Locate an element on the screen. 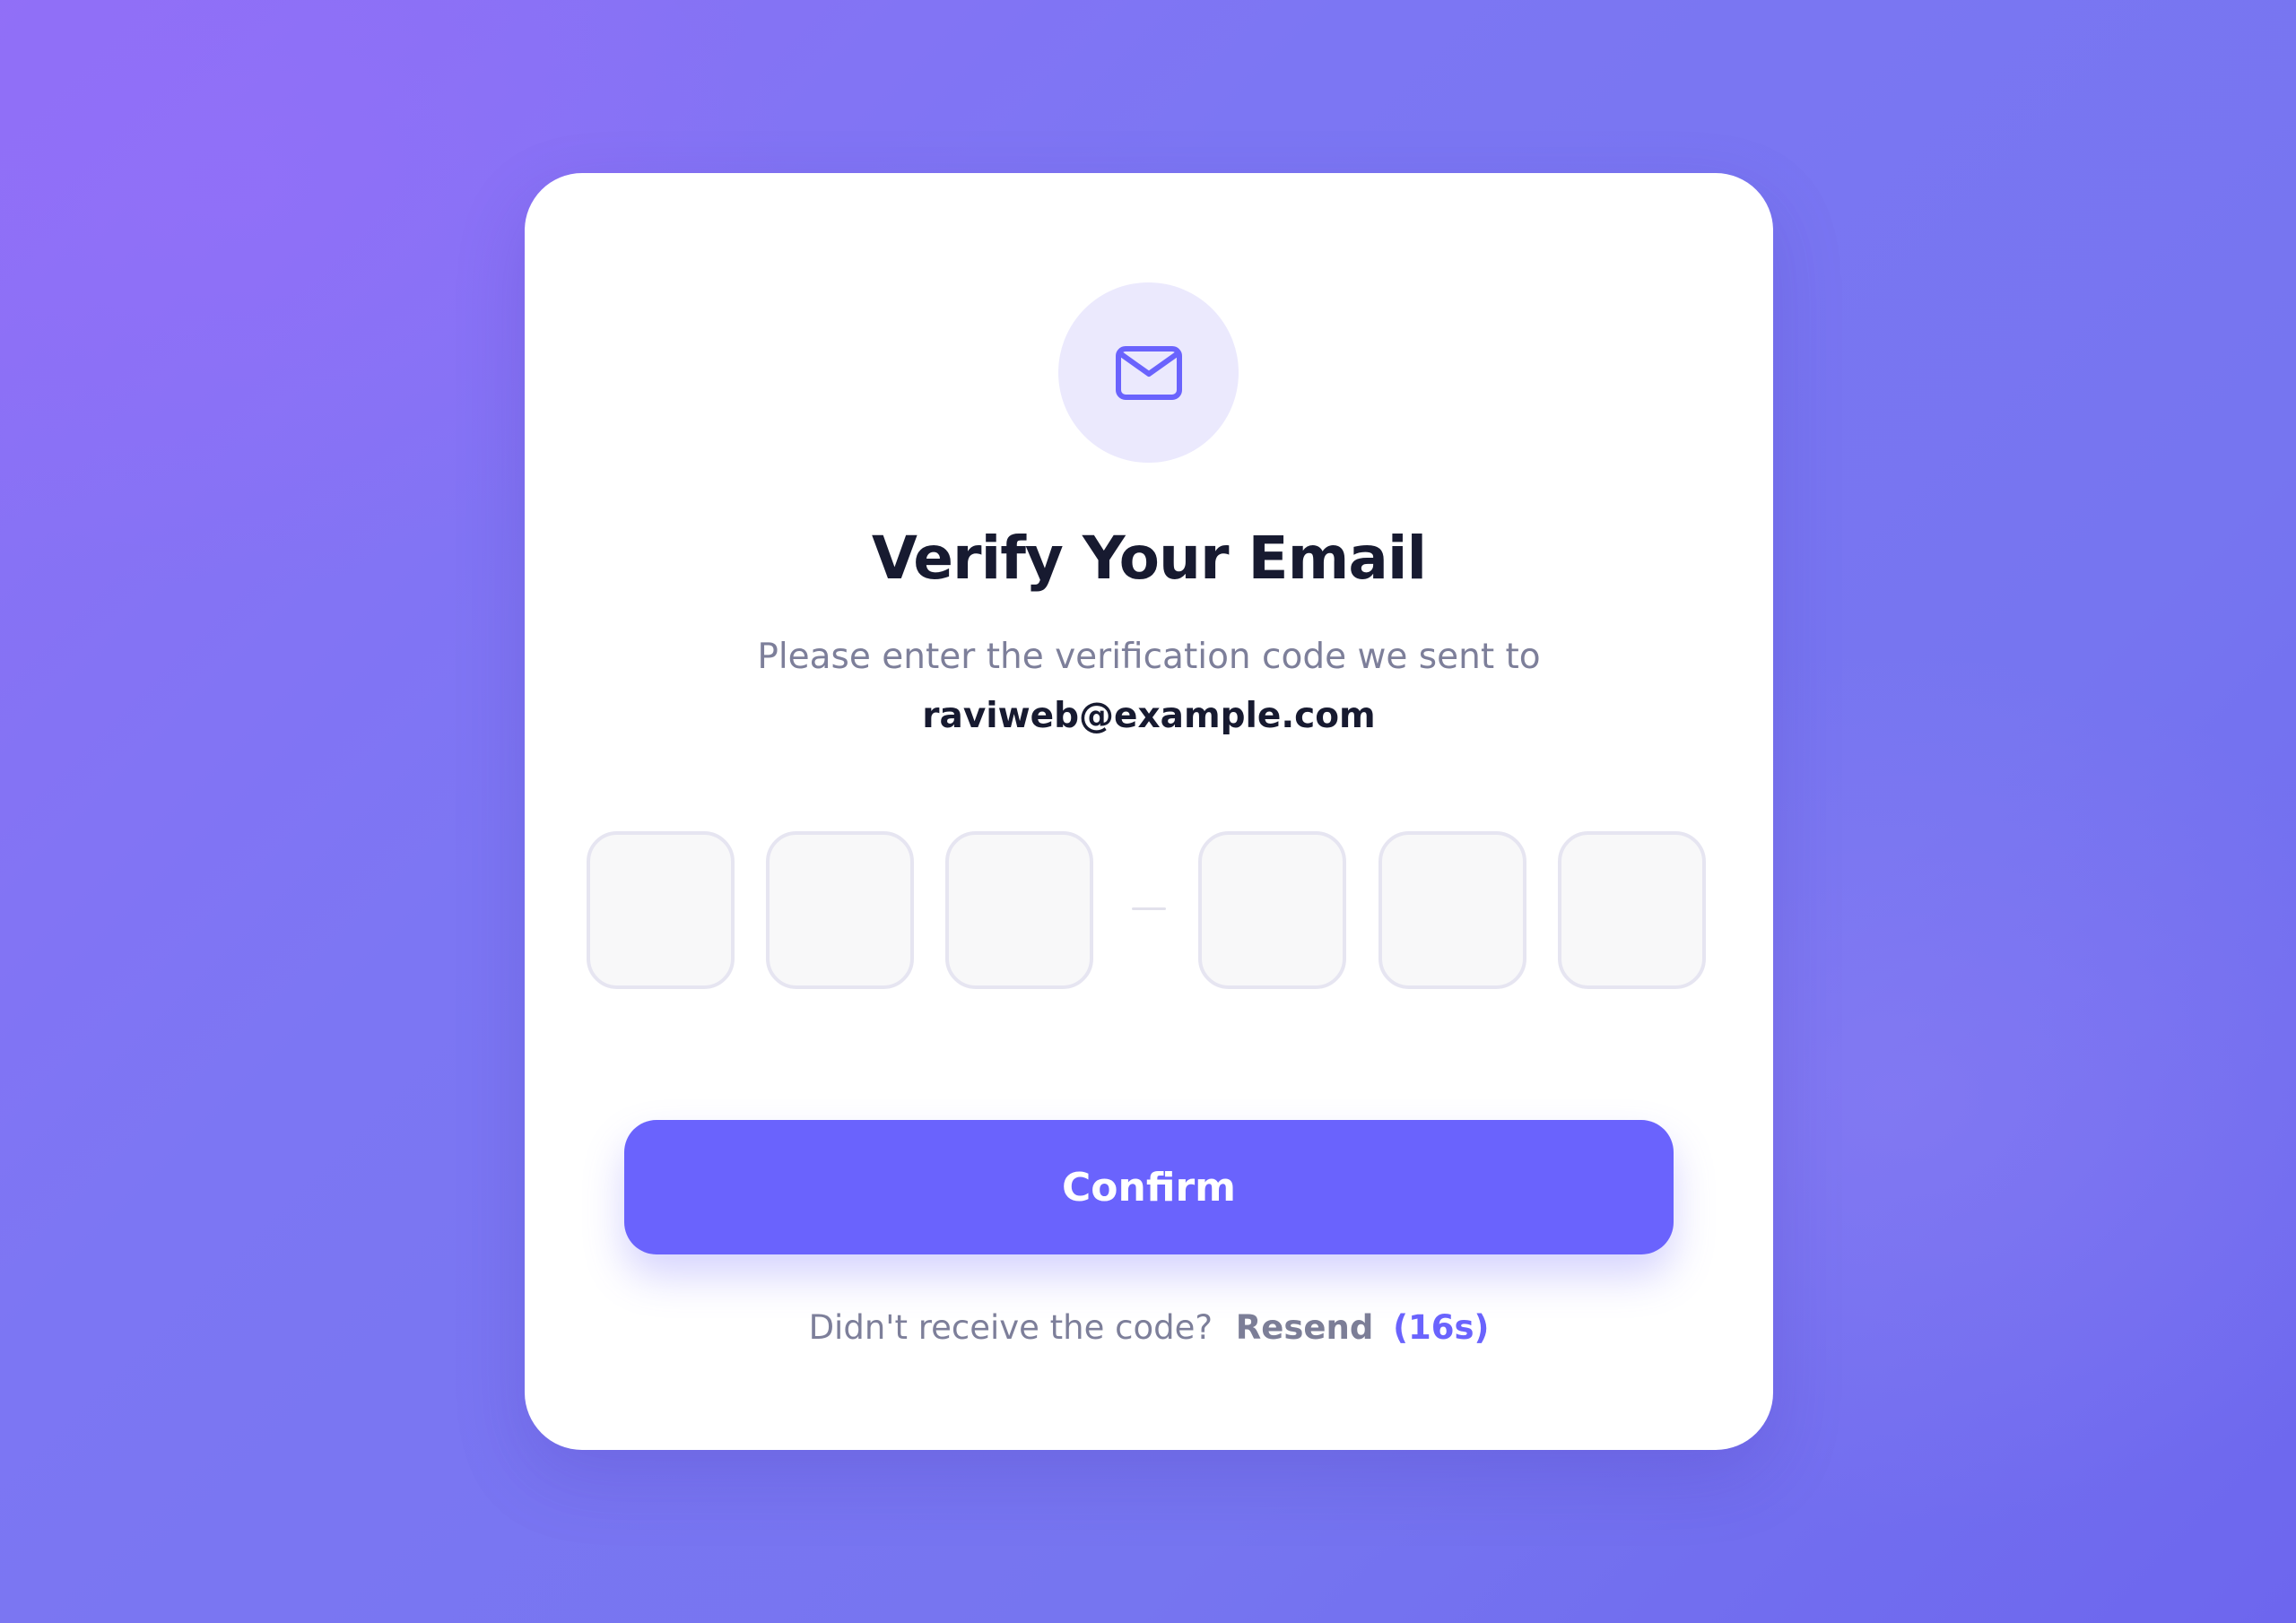 This screenshot has height=1623, width=2296. resend-countdown: (16s) is located at coordinates (1441, 1327).